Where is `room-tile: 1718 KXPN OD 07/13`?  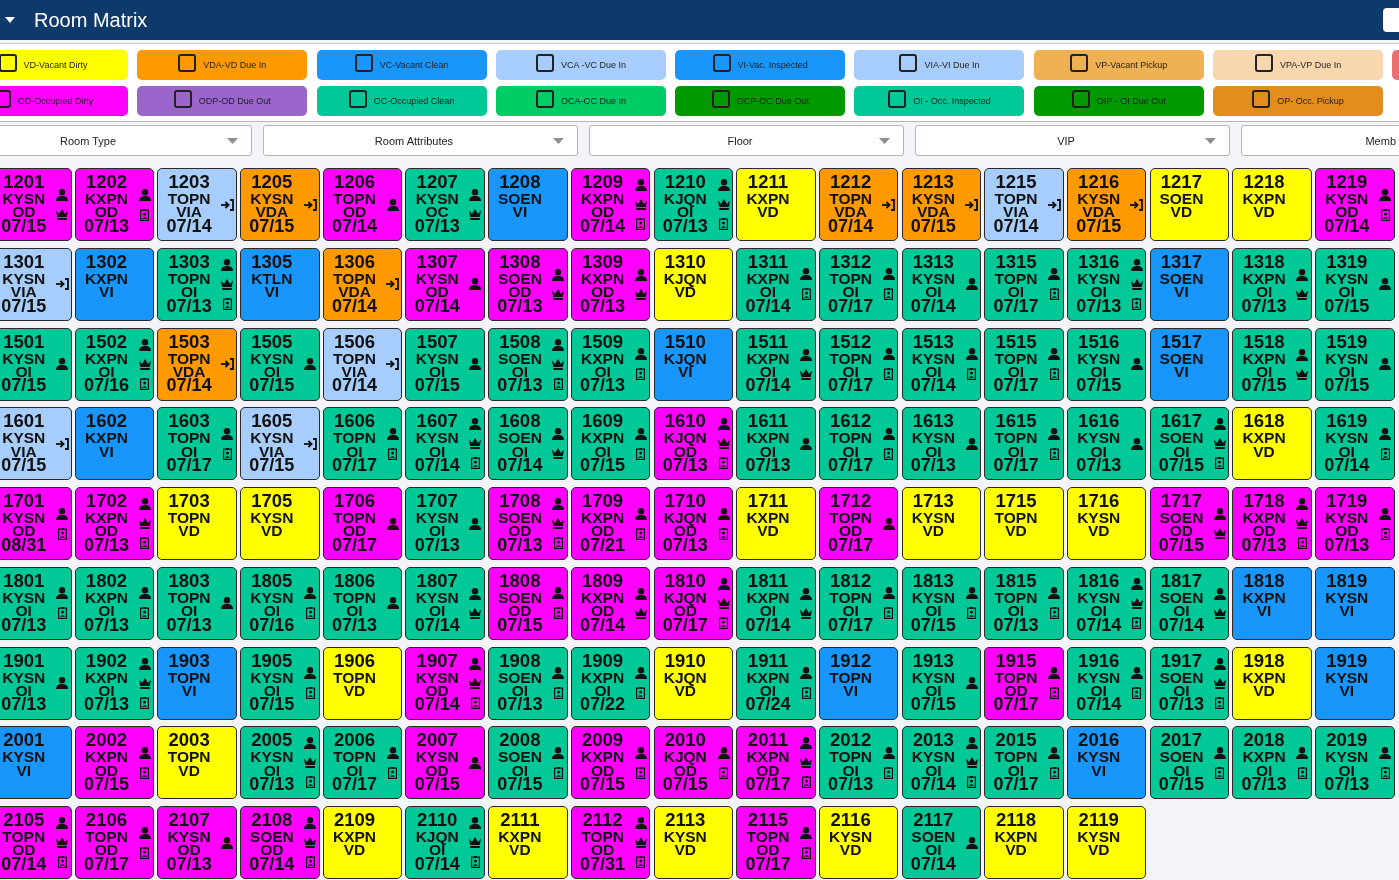 room-tile: 1718 KXPN OD 07/13 is located at coordinates (1272, 523).